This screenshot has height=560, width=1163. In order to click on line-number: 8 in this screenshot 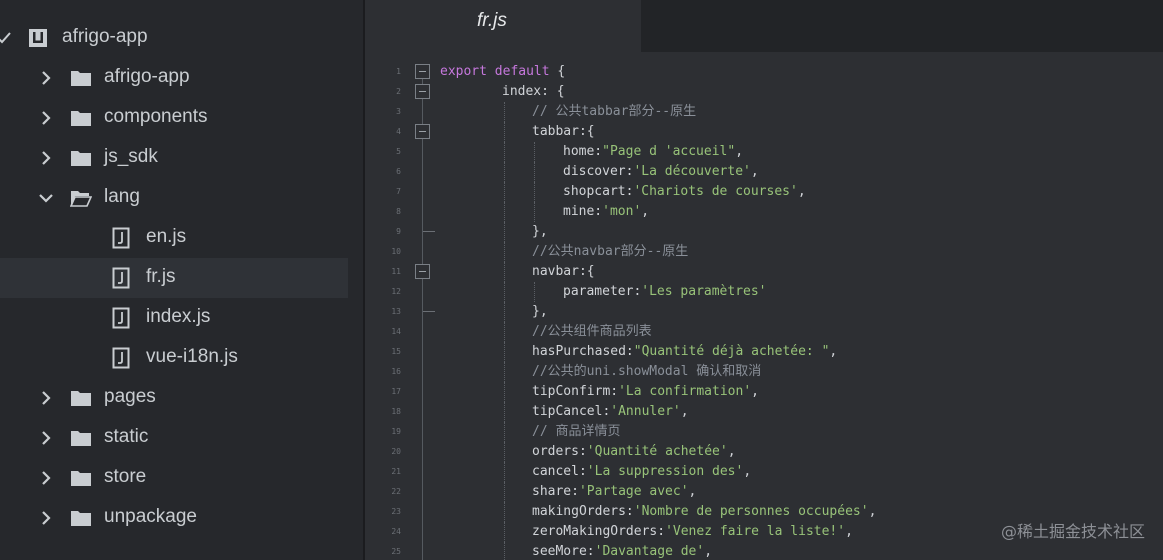, I will do `click(398, 211)`.